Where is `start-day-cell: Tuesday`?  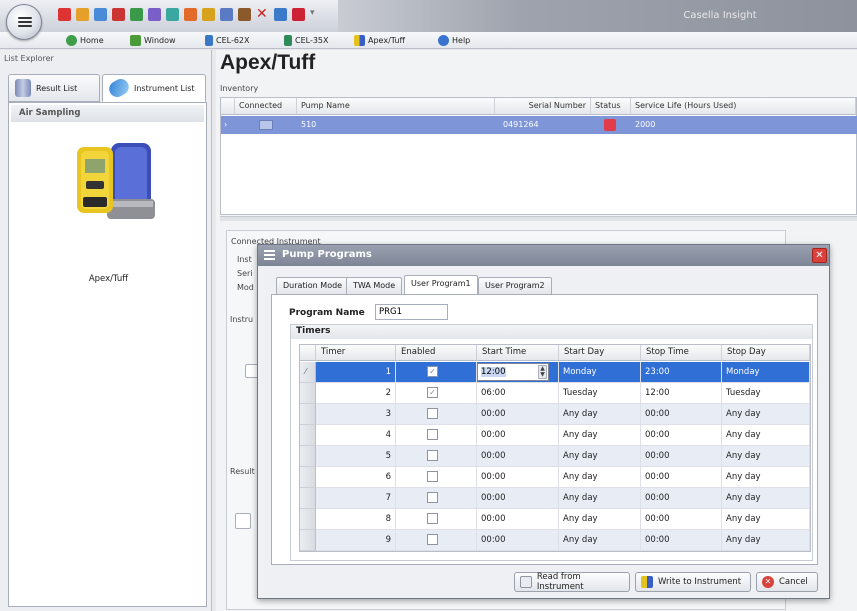 start-day-cell: Tuesday is located at coordinates (600, 393).